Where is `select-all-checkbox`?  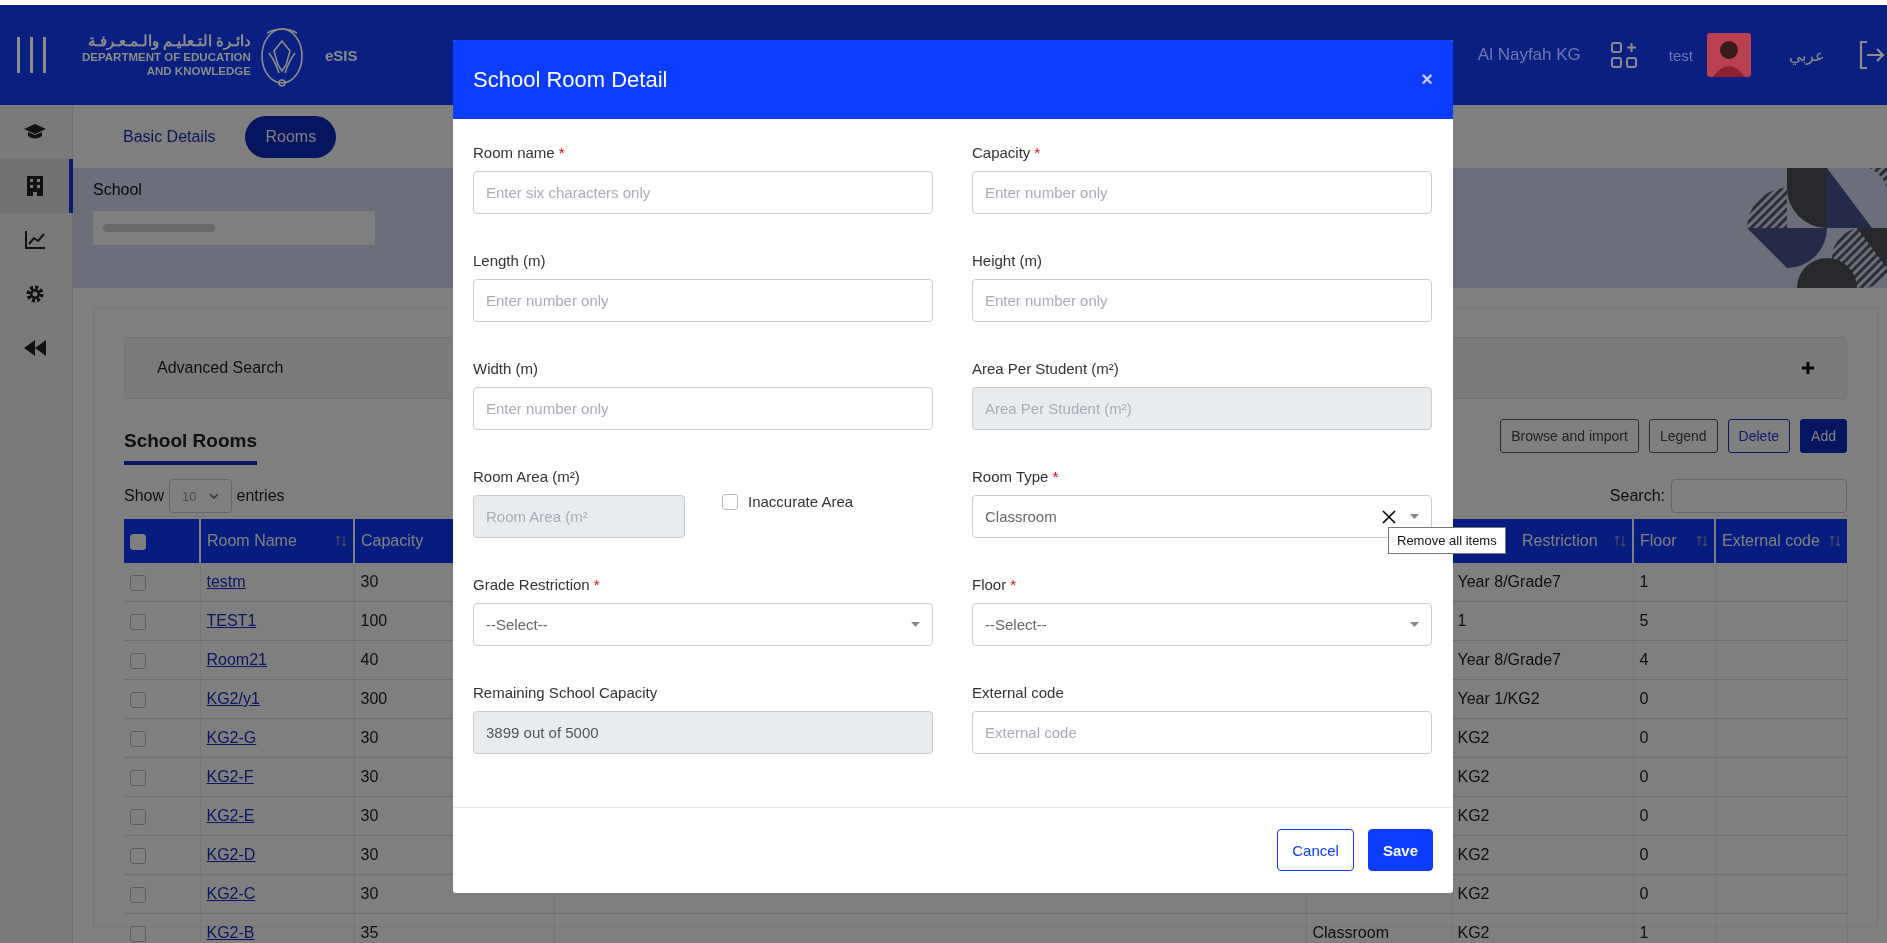 select-all-checkbox is located at coordinates (138, 541).